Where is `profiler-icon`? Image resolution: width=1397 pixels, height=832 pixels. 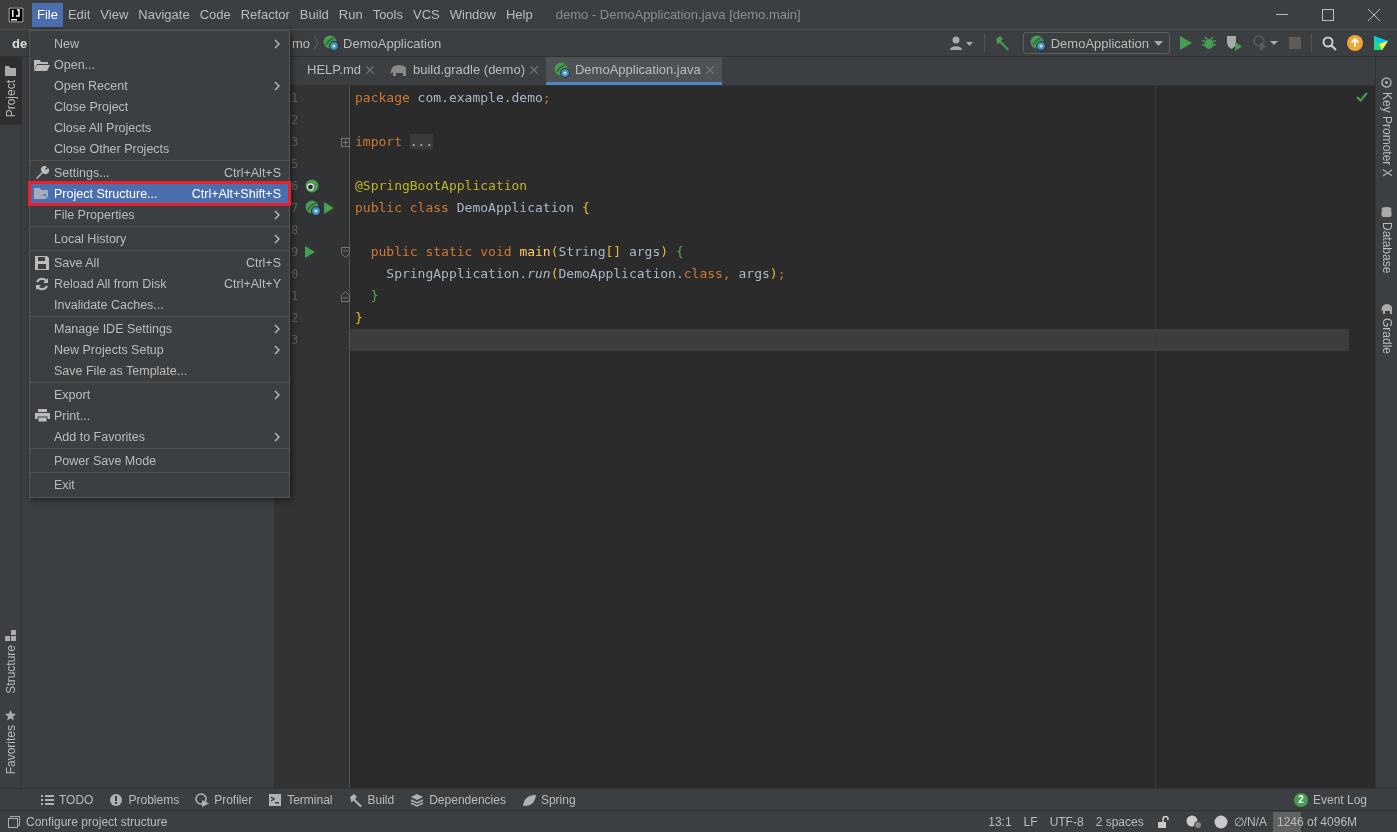 profiler-icon is located at coordinates (1266, 43).